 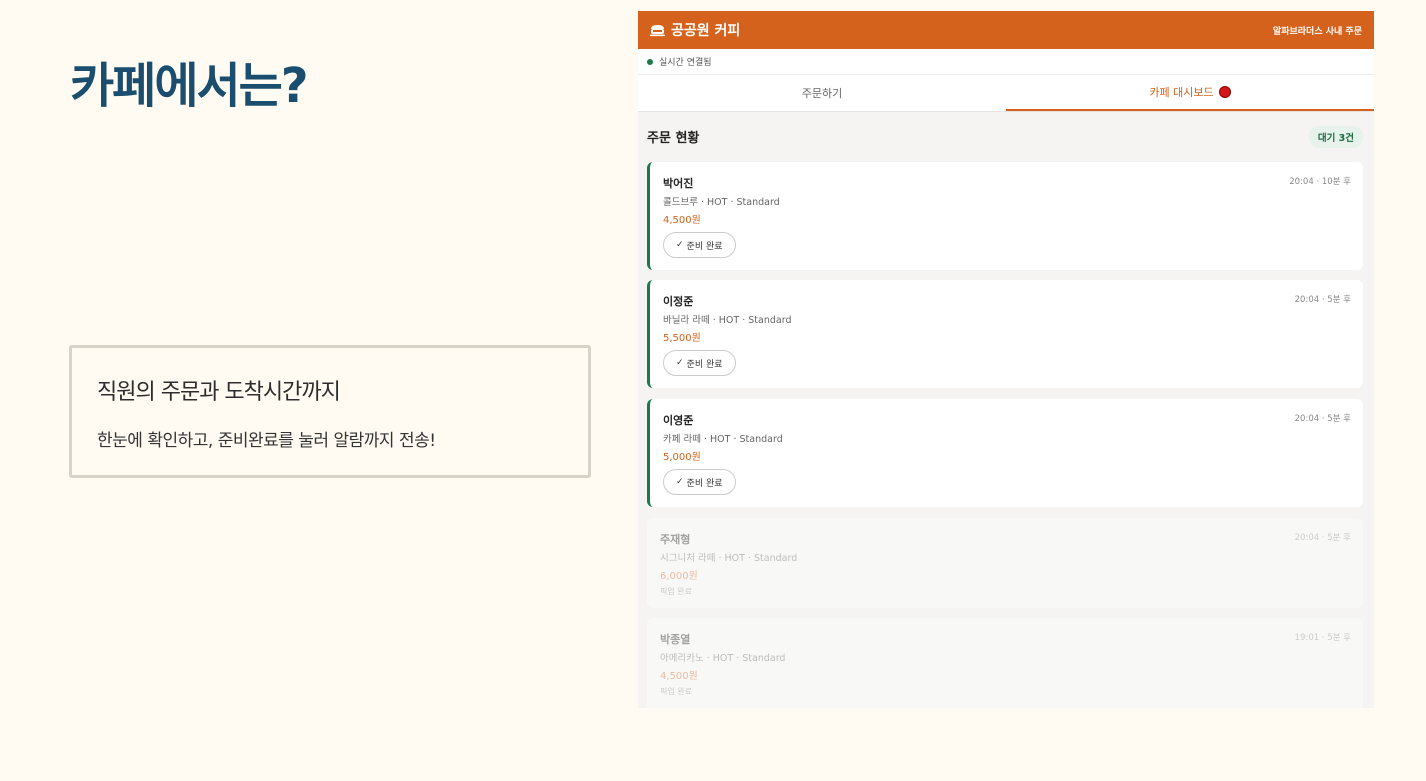 I want to click on connection-status: 실시간 연결됨, so click(x=1006, y=62).